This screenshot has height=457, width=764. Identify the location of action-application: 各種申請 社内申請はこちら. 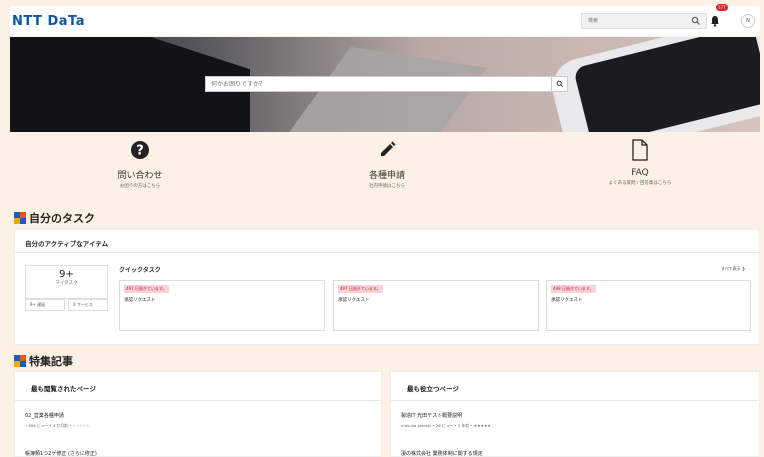
(387, 163).